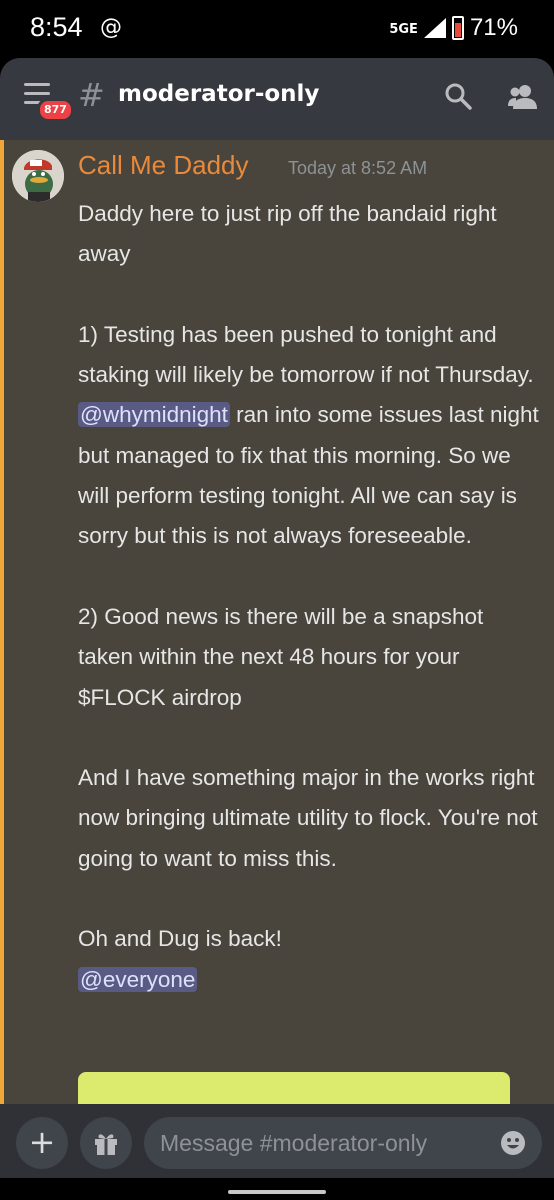  What do you see at coordinates (325, 1143) in the screenshot?
I see `message-input` at bounding box center [325, 1143].